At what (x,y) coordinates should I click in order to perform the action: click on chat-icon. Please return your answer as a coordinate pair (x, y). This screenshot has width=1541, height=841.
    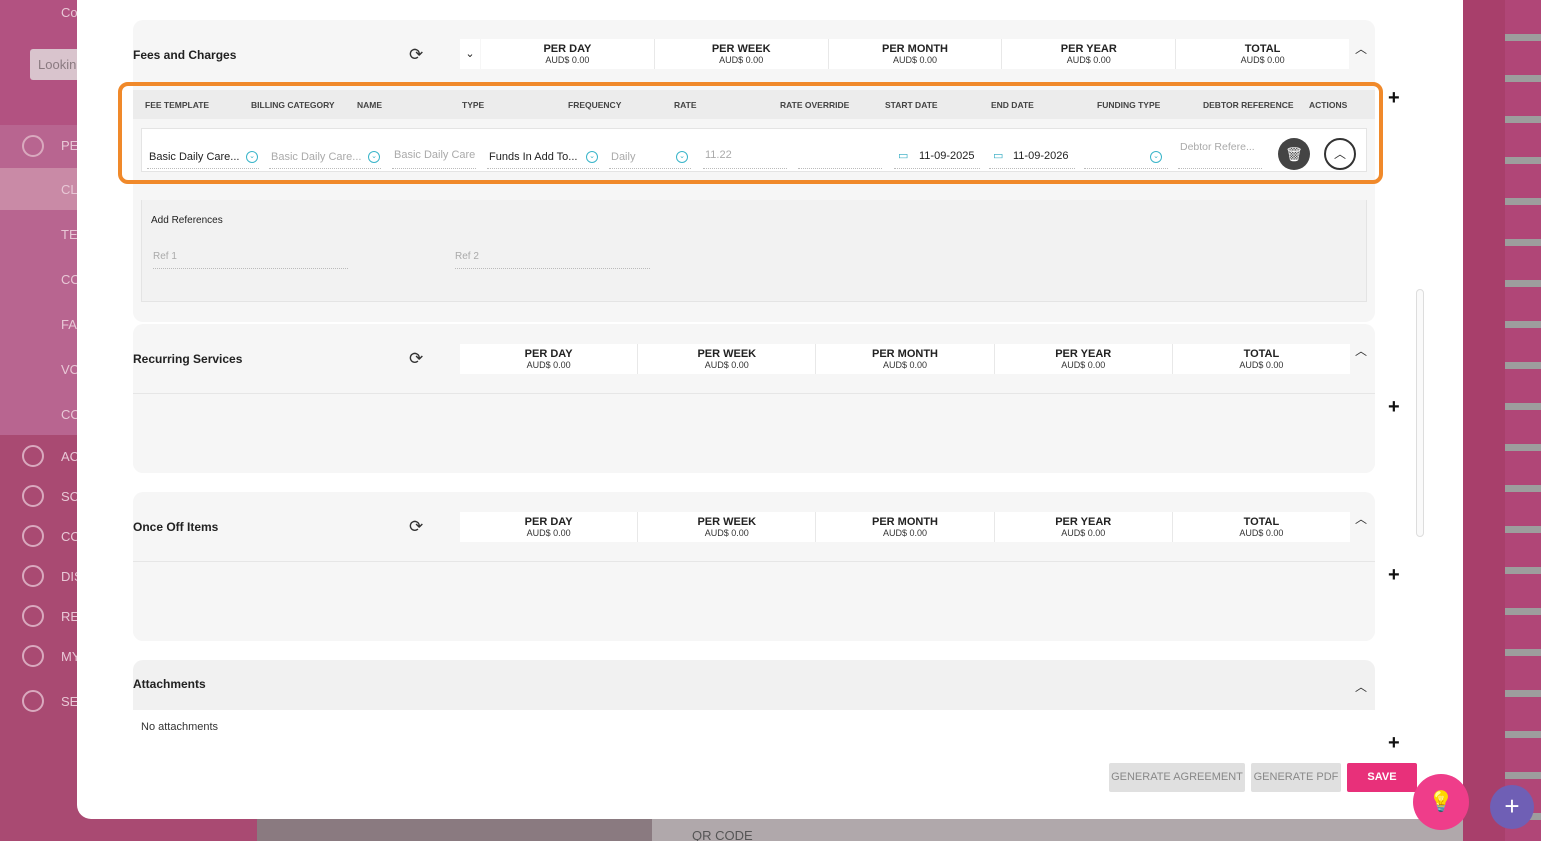
    Looking at the image, I should click on (33, 576).